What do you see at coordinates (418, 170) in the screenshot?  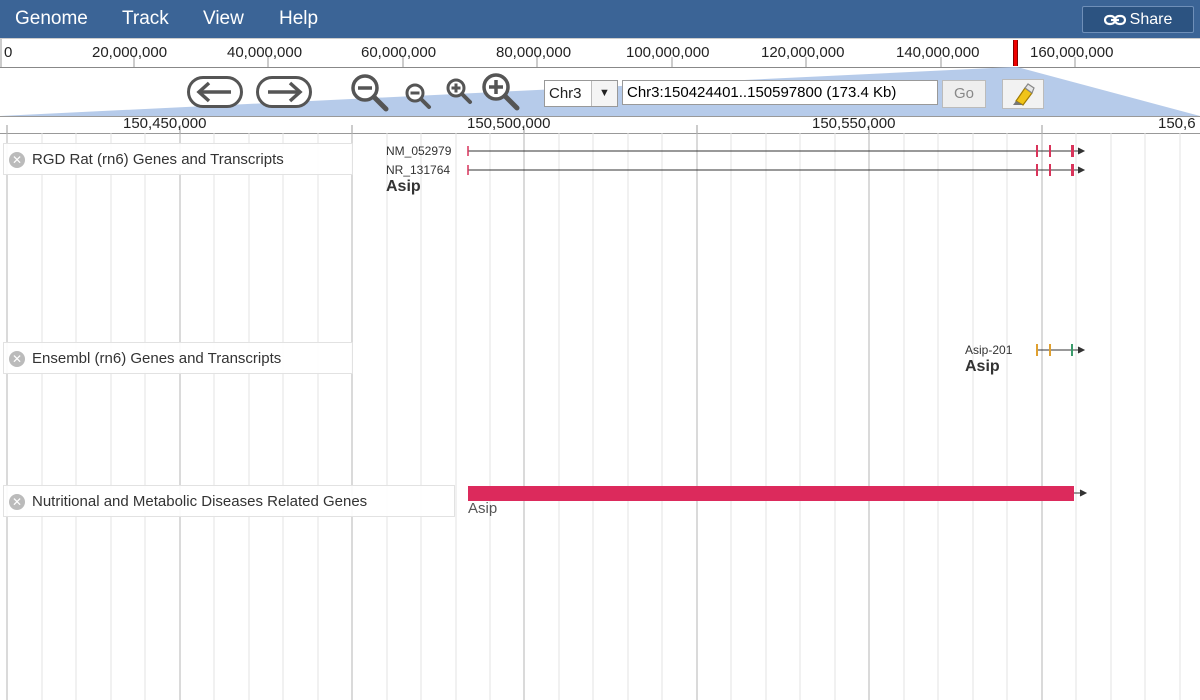 I see `transcript-label: NR_131764` at bounding box center [418, 170].